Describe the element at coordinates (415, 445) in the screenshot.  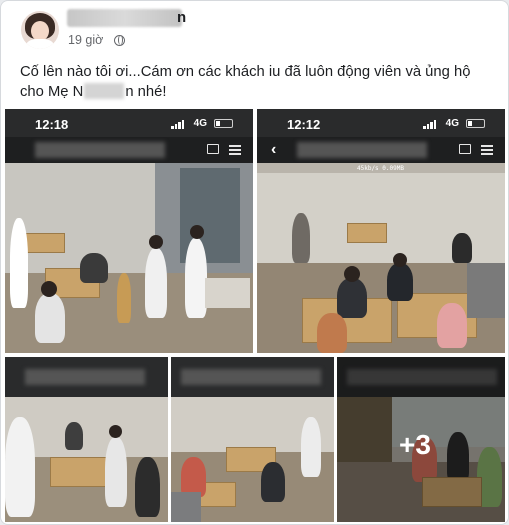
I see `more-photos-count: +3` at that location.